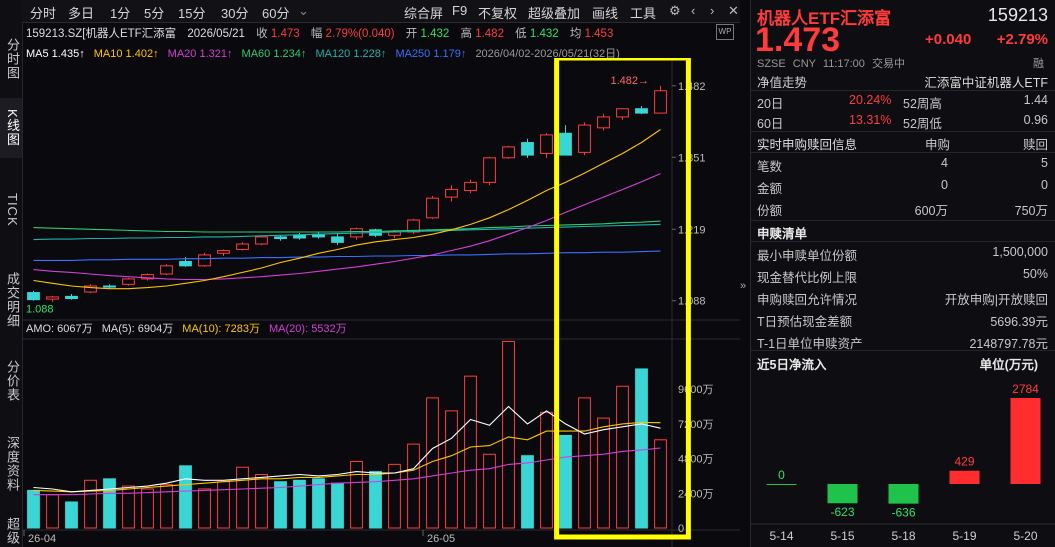 Image resolution: width=1055 pixels, height=547 pixels. Describe the element at coordinates (675, 11) in the screenshot. I see `gear-icon: ⚙` at that location.